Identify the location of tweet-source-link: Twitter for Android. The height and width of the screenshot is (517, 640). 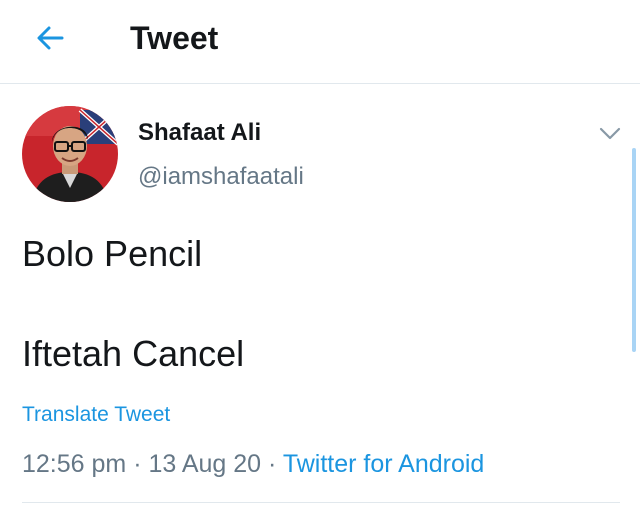
(383, 464).